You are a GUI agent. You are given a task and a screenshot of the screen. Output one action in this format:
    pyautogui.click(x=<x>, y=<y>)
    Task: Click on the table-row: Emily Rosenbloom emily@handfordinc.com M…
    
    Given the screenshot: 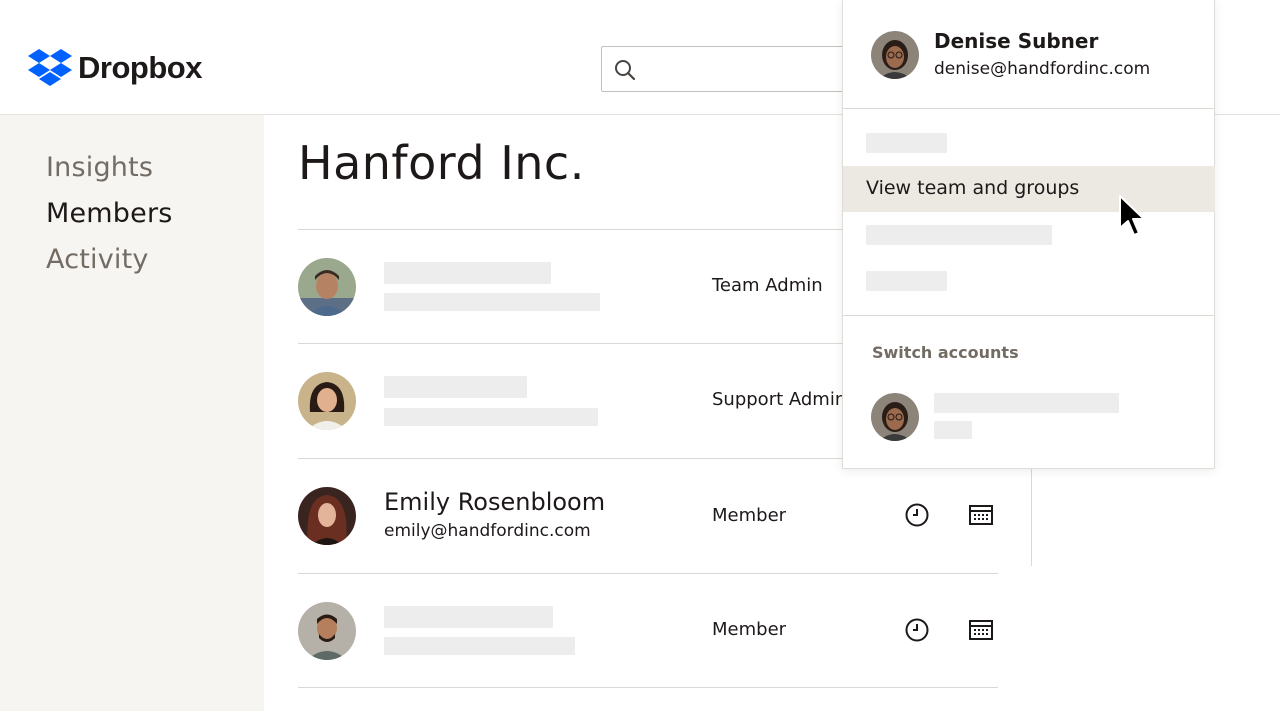 What is the action you would take?
    pyautogui.click(x=648, y=515)
    